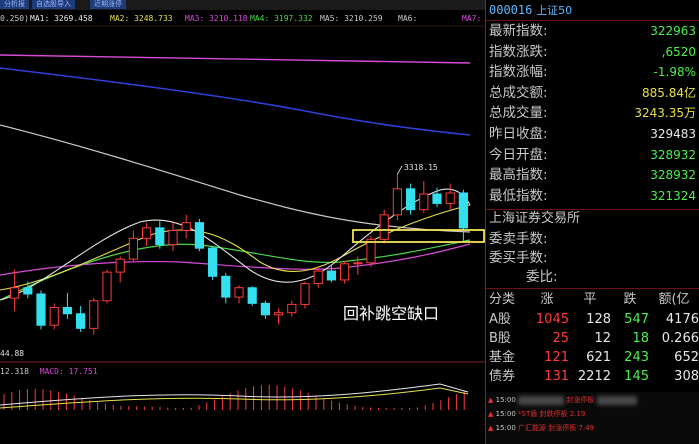 This screenshot has width=699, height=444. What do you see at coordinates (602, 338) in the screenshot?
I see `breadth-cell-flat: 12` at bounding box center [602, 338].